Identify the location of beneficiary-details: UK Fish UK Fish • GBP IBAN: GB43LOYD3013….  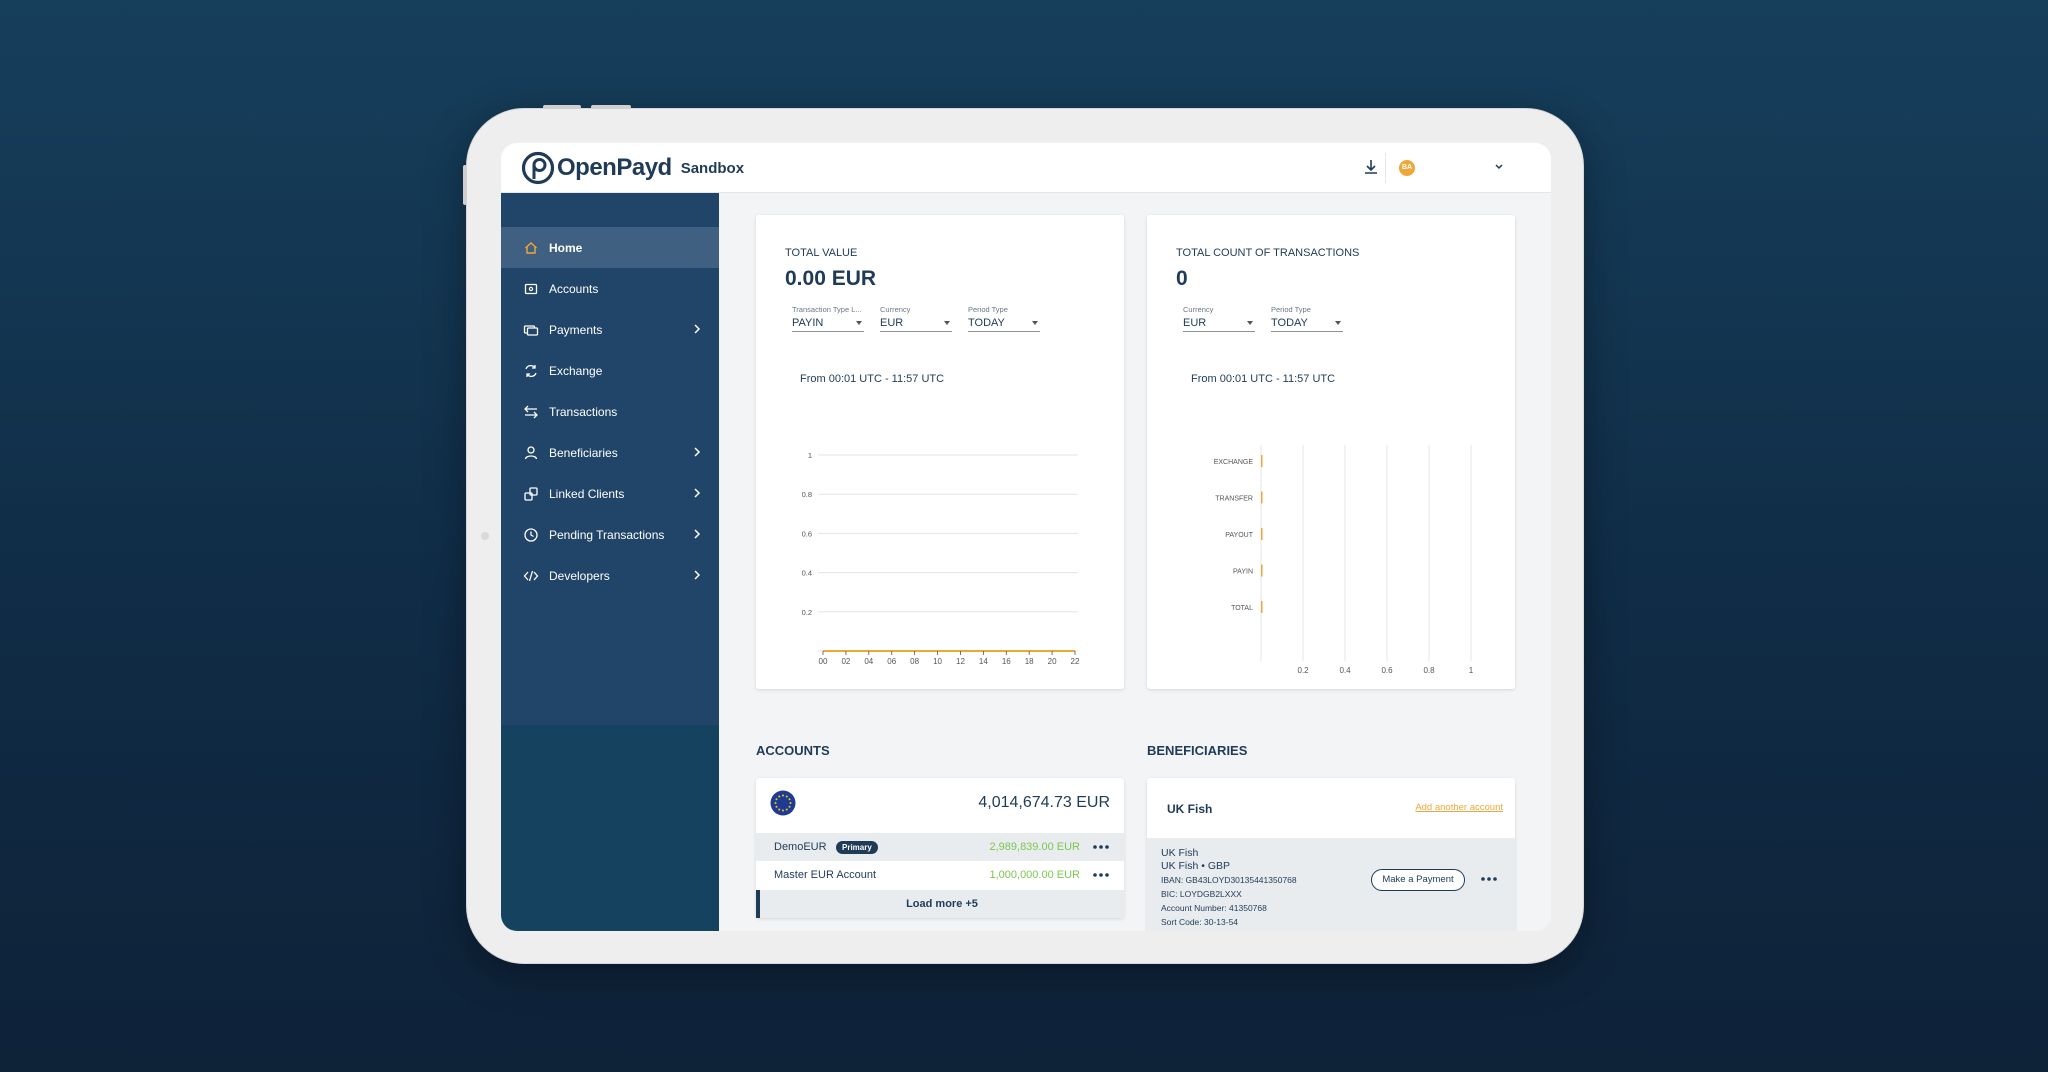
(1331, 884).